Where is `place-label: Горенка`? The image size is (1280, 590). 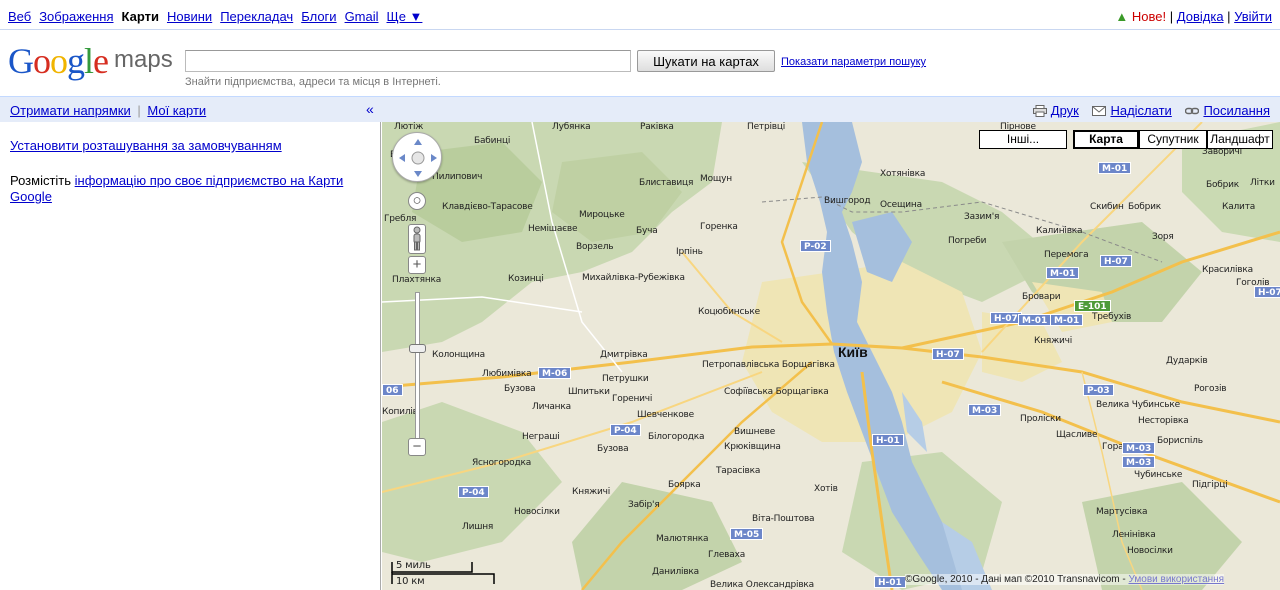
place-label: Горенка is located at coordinates (719, 227).